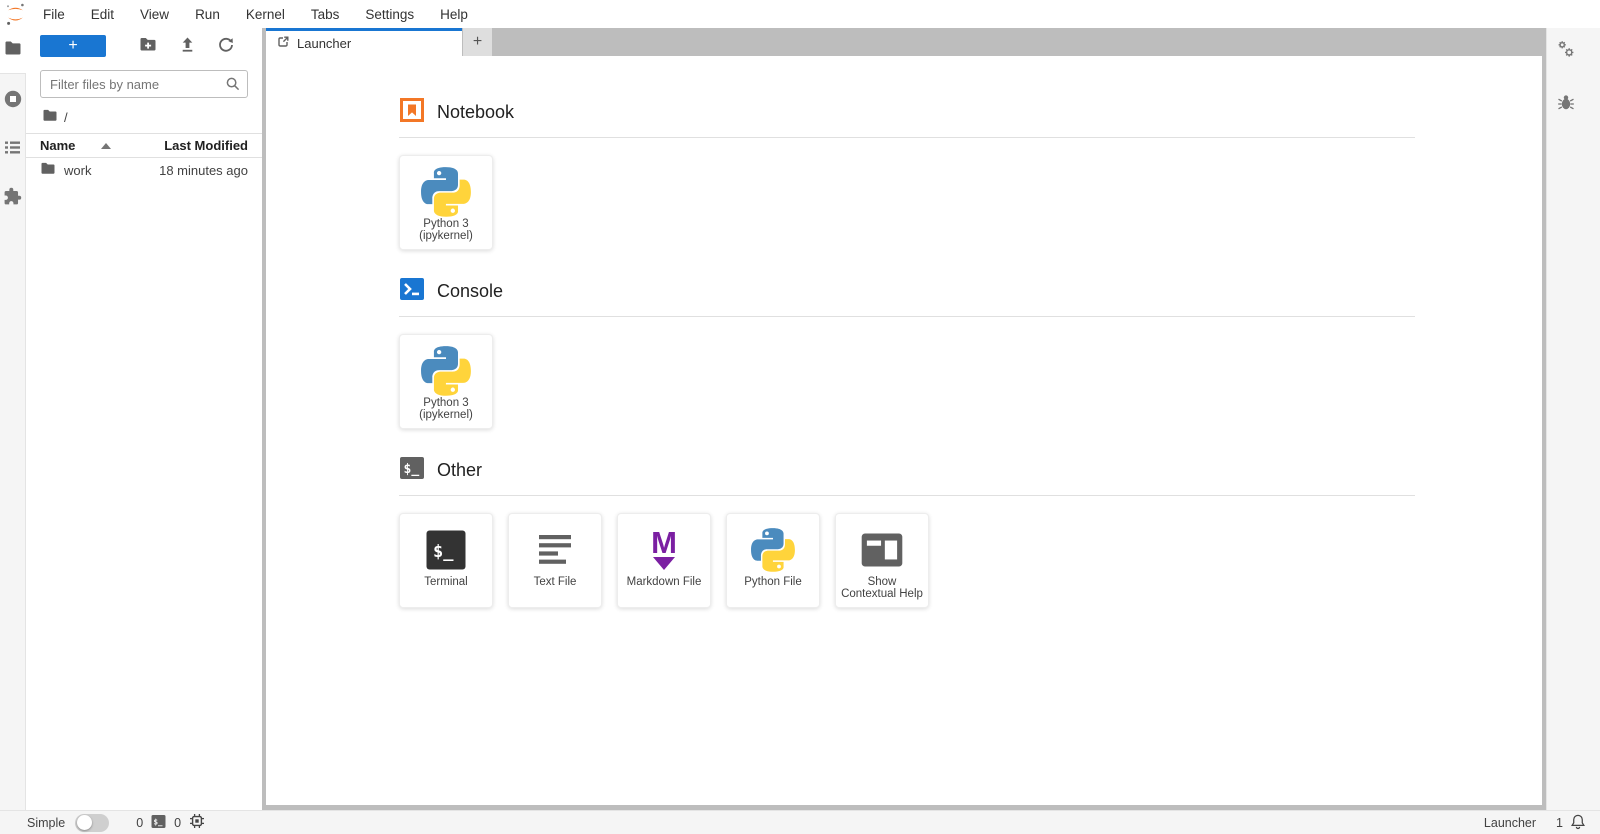 This screenshot has height=834, width=1600. I want to click on menu-file: File, so click(54, 14).